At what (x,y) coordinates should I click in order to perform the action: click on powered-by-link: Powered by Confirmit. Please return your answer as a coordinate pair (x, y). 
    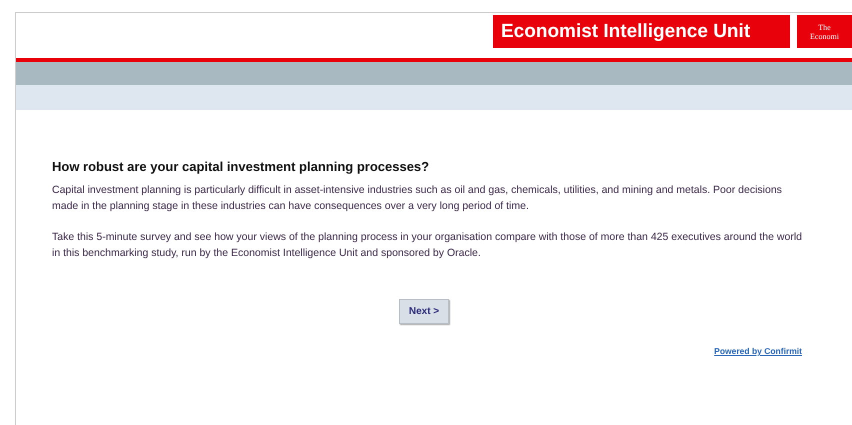
    Looking at the image, I should click on (758, 351).